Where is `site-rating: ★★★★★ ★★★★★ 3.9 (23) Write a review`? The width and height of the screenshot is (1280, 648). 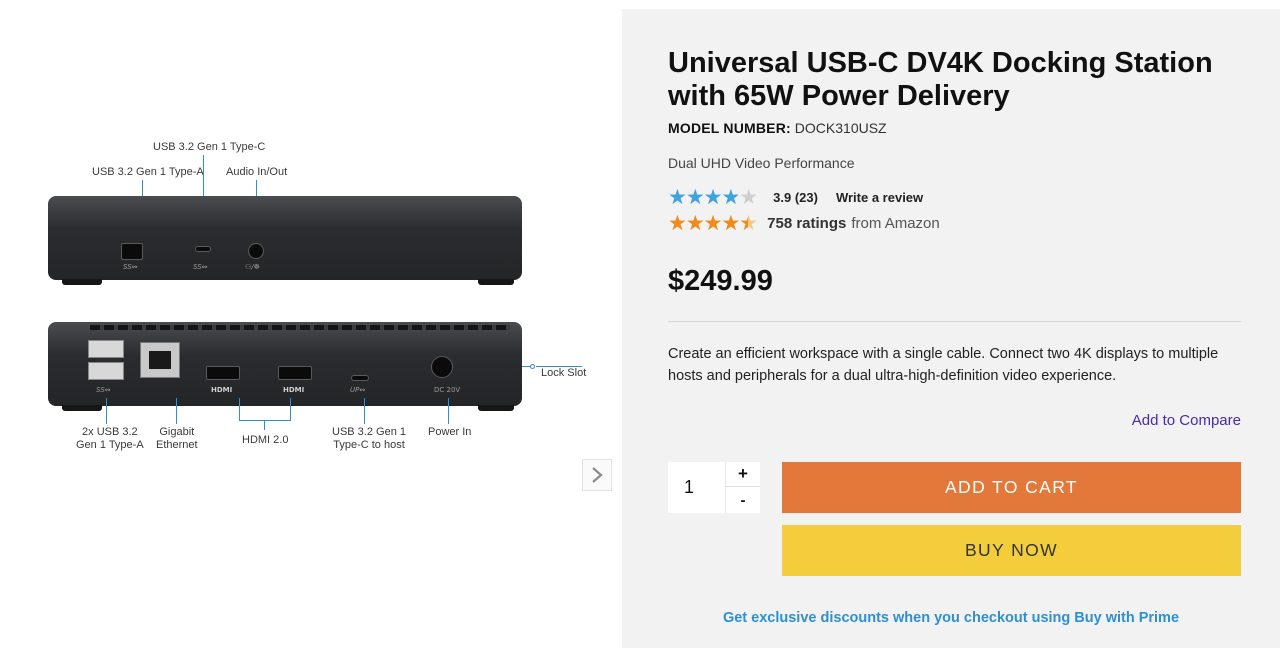
site-rating: ★★★★★ ★★★★★ 3.9 (23) Write a review is located at coordinates (795, 197).